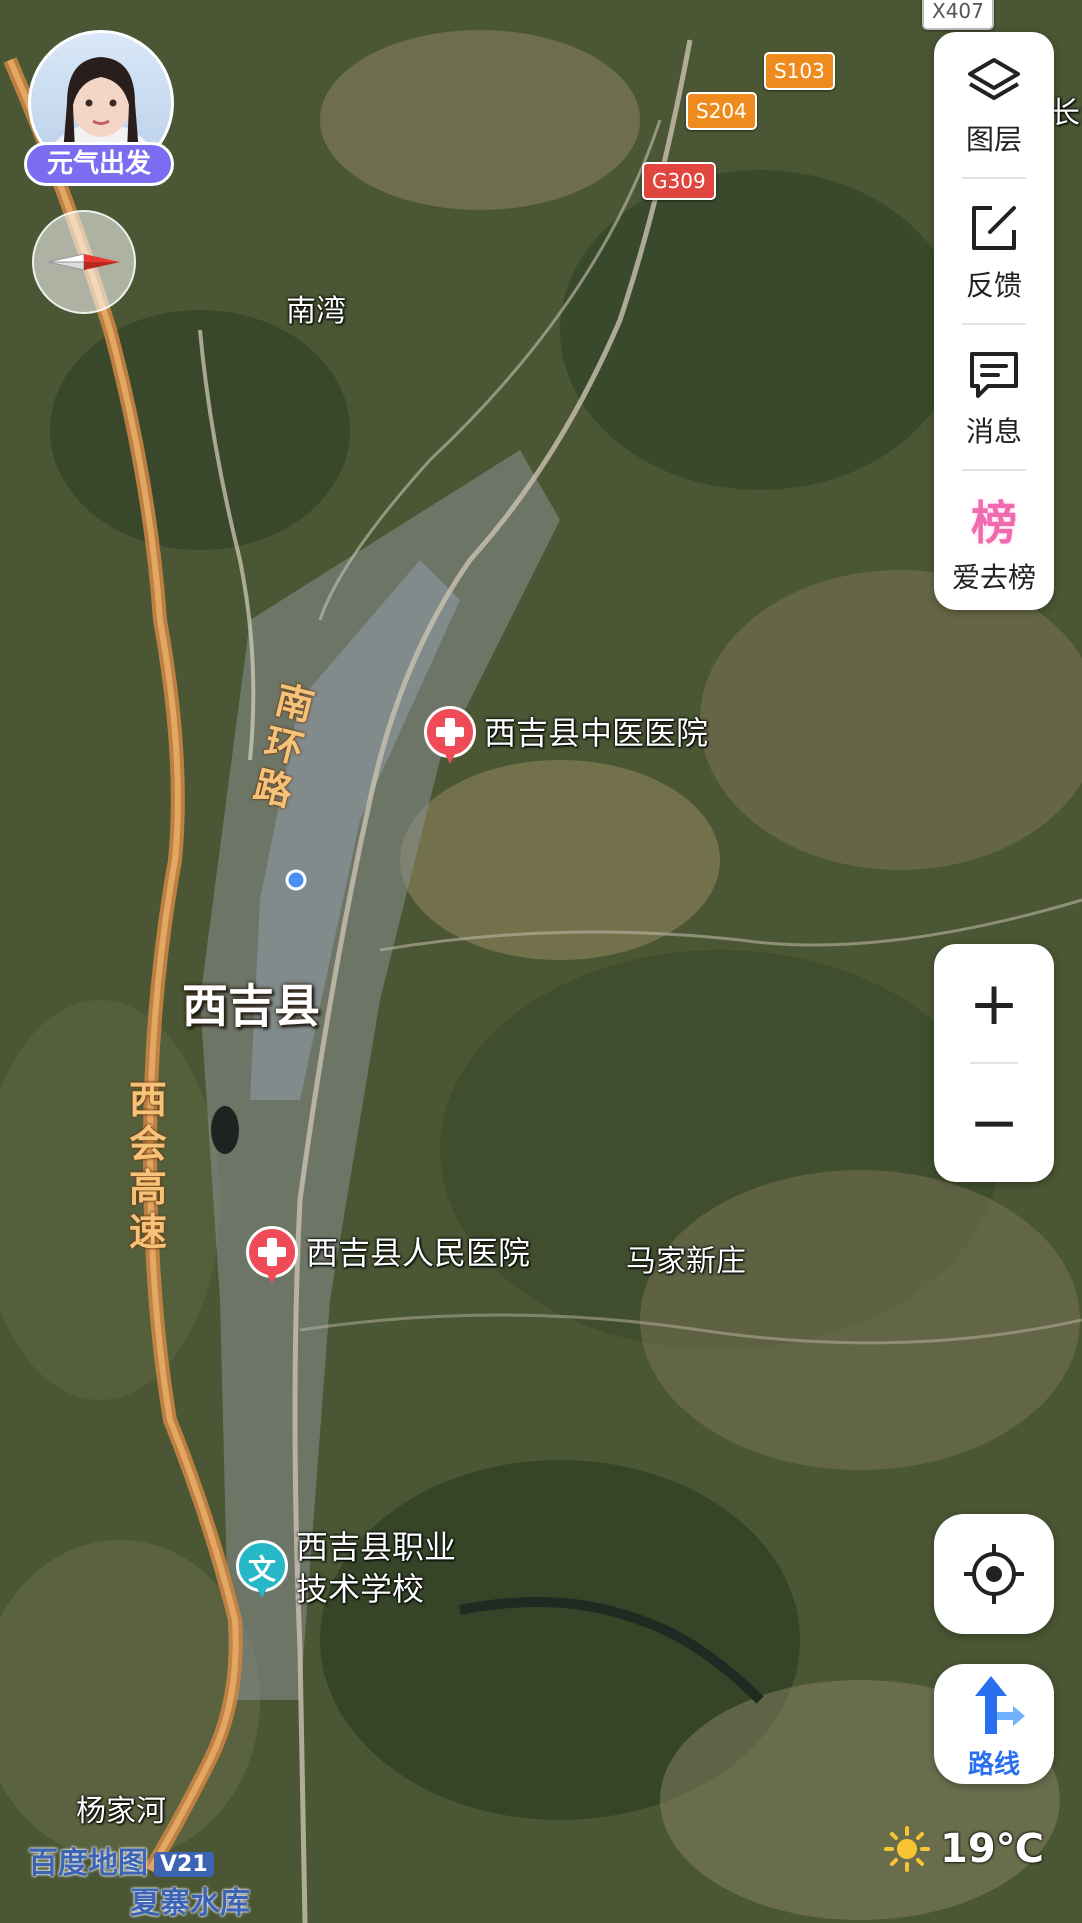 The image size is (1082, 1923). I want to click on compass, so click(84, 262).